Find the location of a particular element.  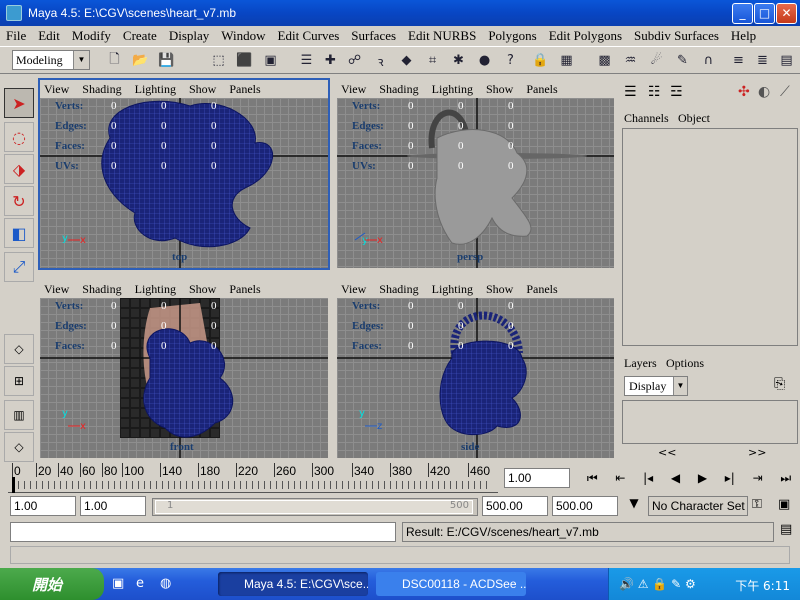

range-slider-handle is located at coordinates (314, 507).